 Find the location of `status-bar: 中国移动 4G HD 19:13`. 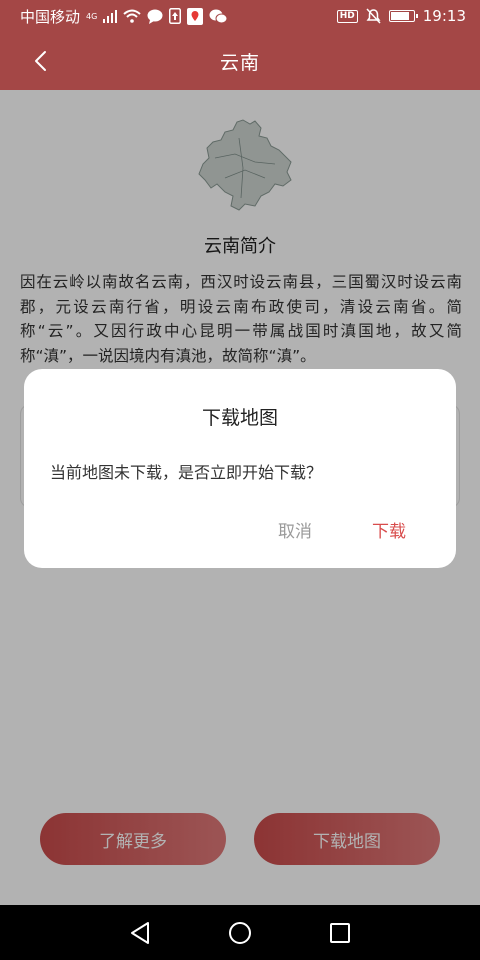

status-bar: 中国移动 4G HD 19:13 is located at coordinates (240, 16).